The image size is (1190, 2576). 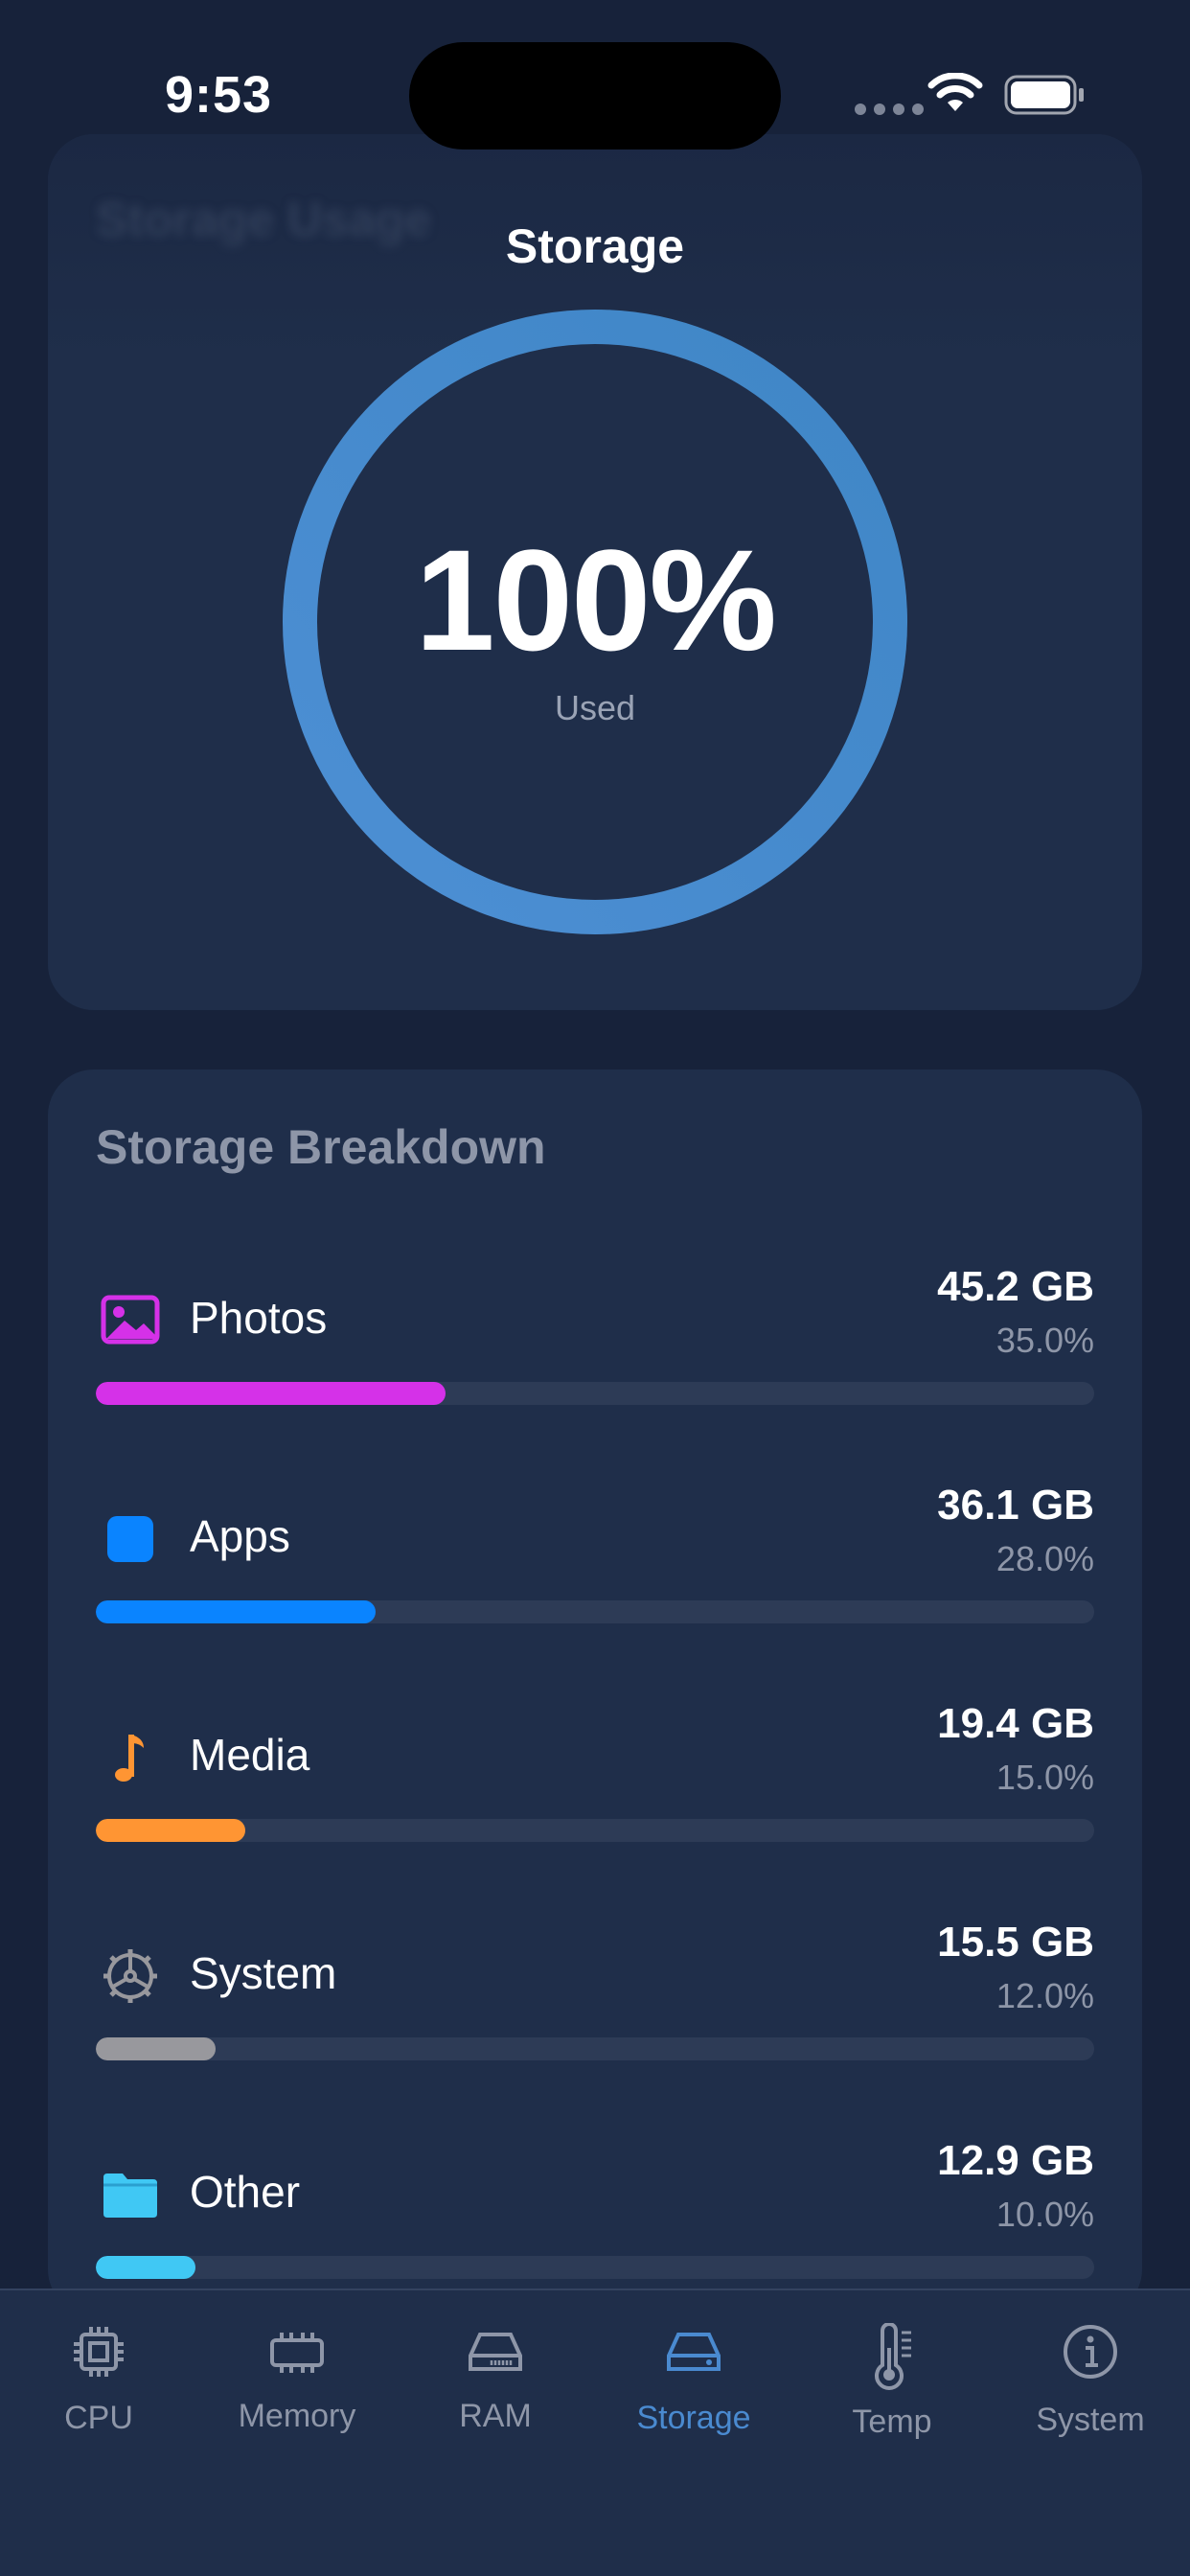 I want to click on photo-icon, so click(x=131, y=1320).